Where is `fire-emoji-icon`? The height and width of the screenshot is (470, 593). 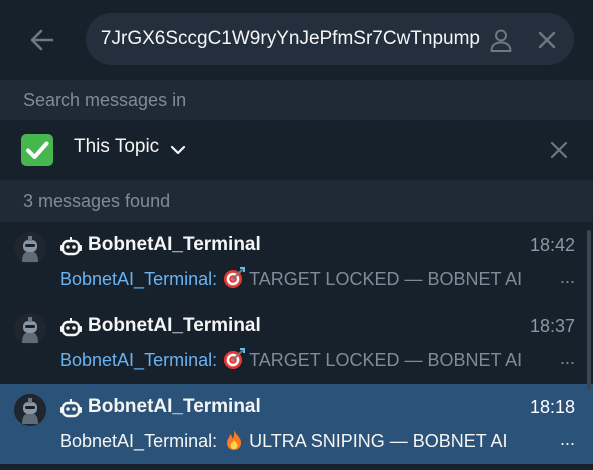
fire-emoji-icon is located at coordinates (234, 440).